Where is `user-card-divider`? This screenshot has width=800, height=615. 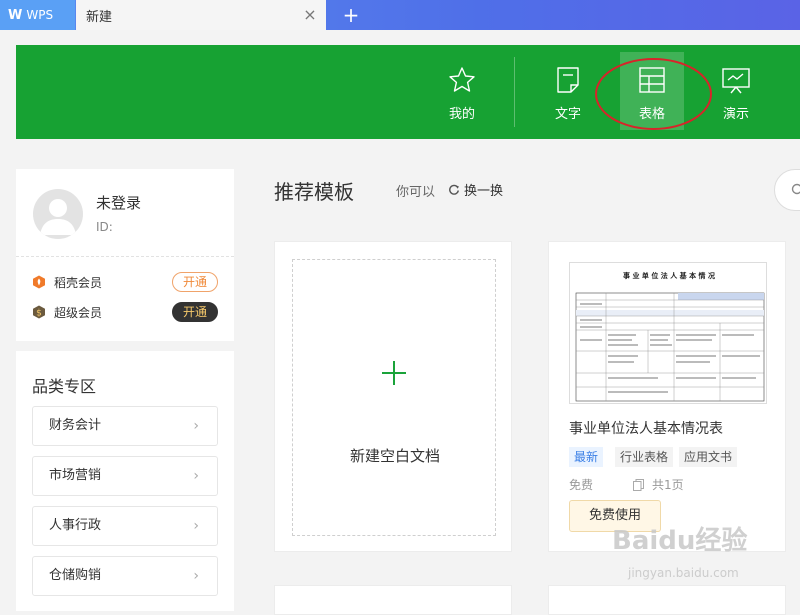
user-card-divider is located at coordinates (125, 256).